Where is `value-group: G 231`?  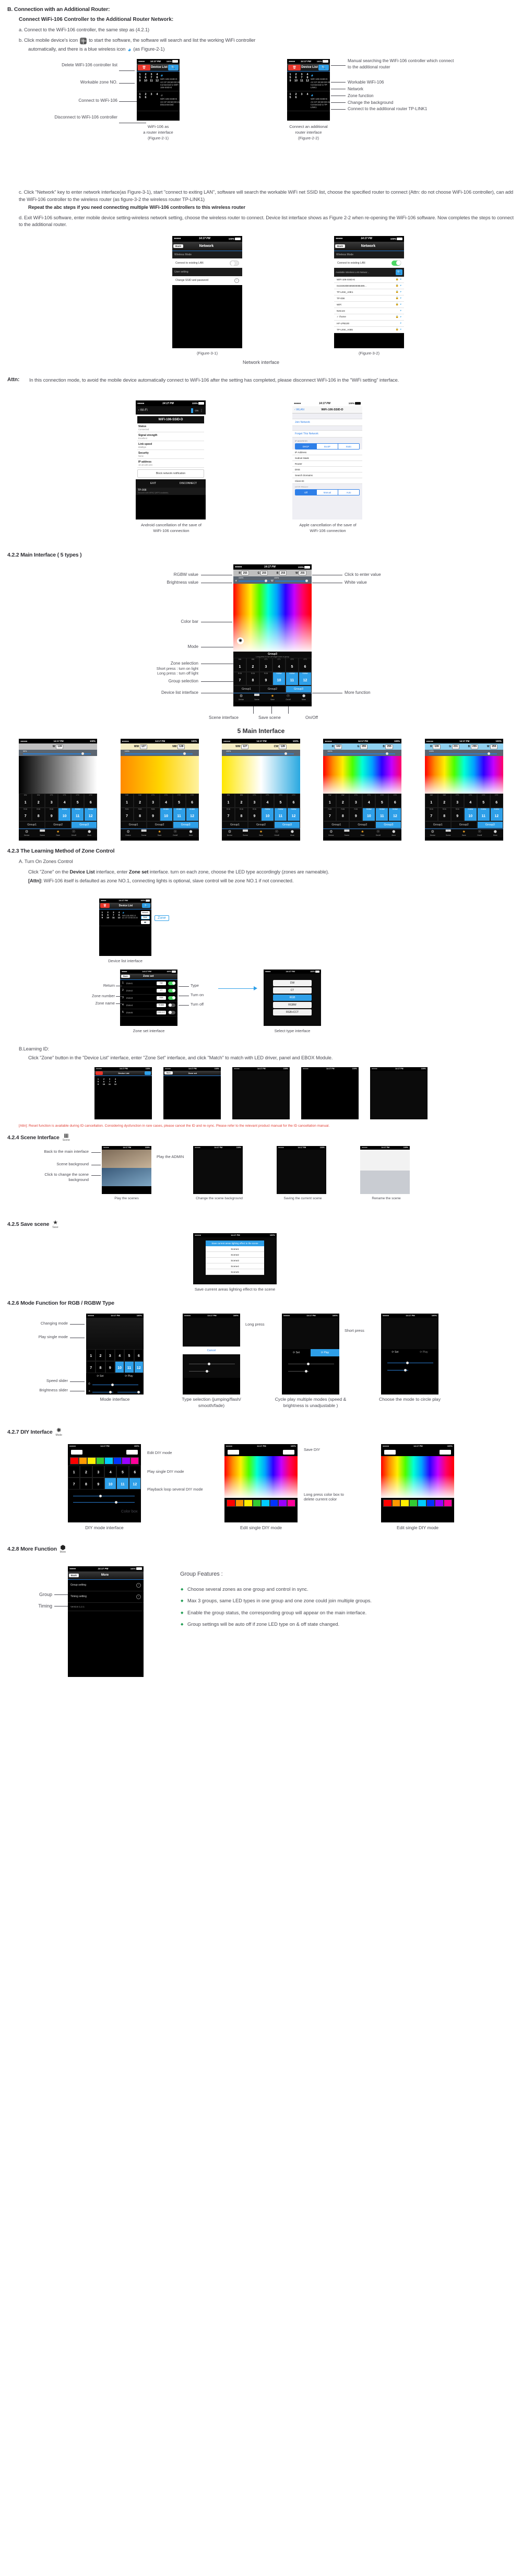
value-group: G 231 is located at coordinates (454, 746).